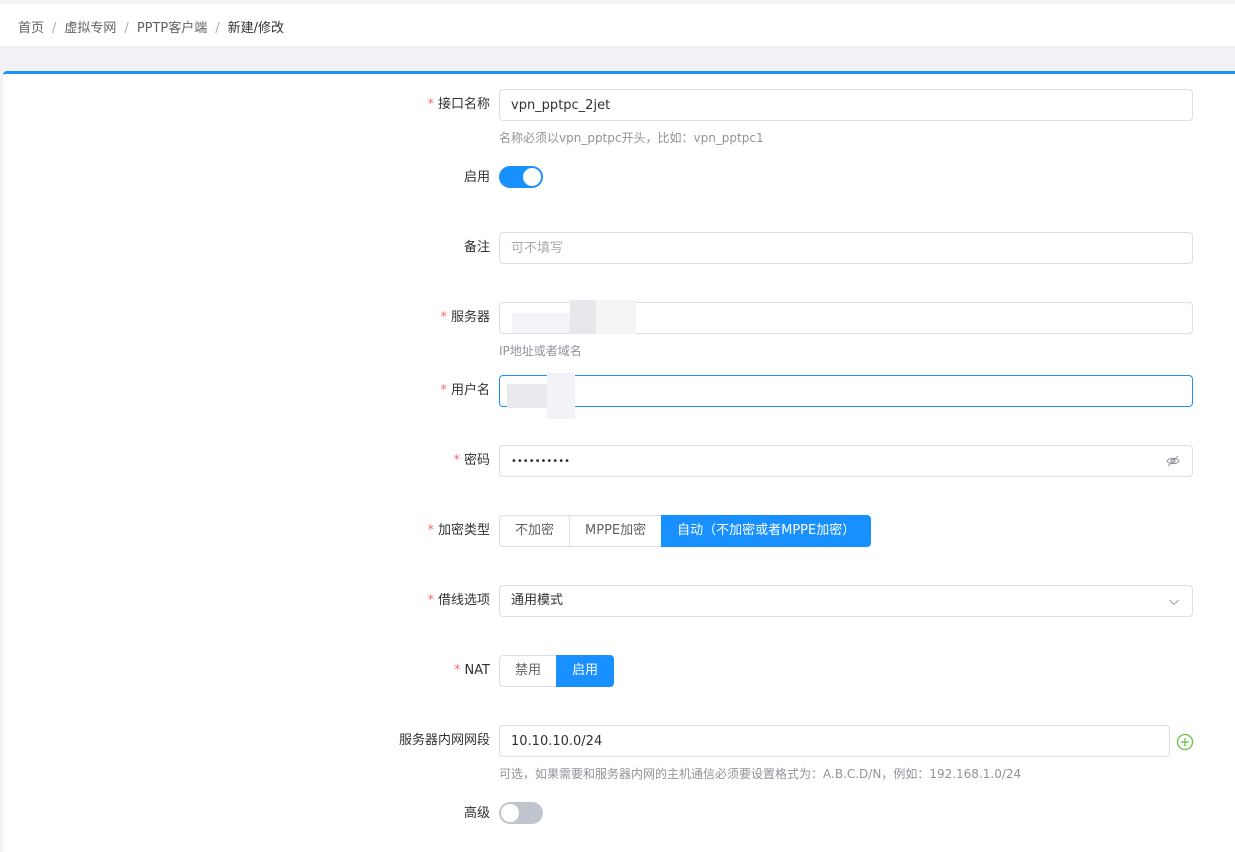 The height and width of the screenshot is (852, 1235). I want to click on password-field: ••••••••••, so click(846, 461).